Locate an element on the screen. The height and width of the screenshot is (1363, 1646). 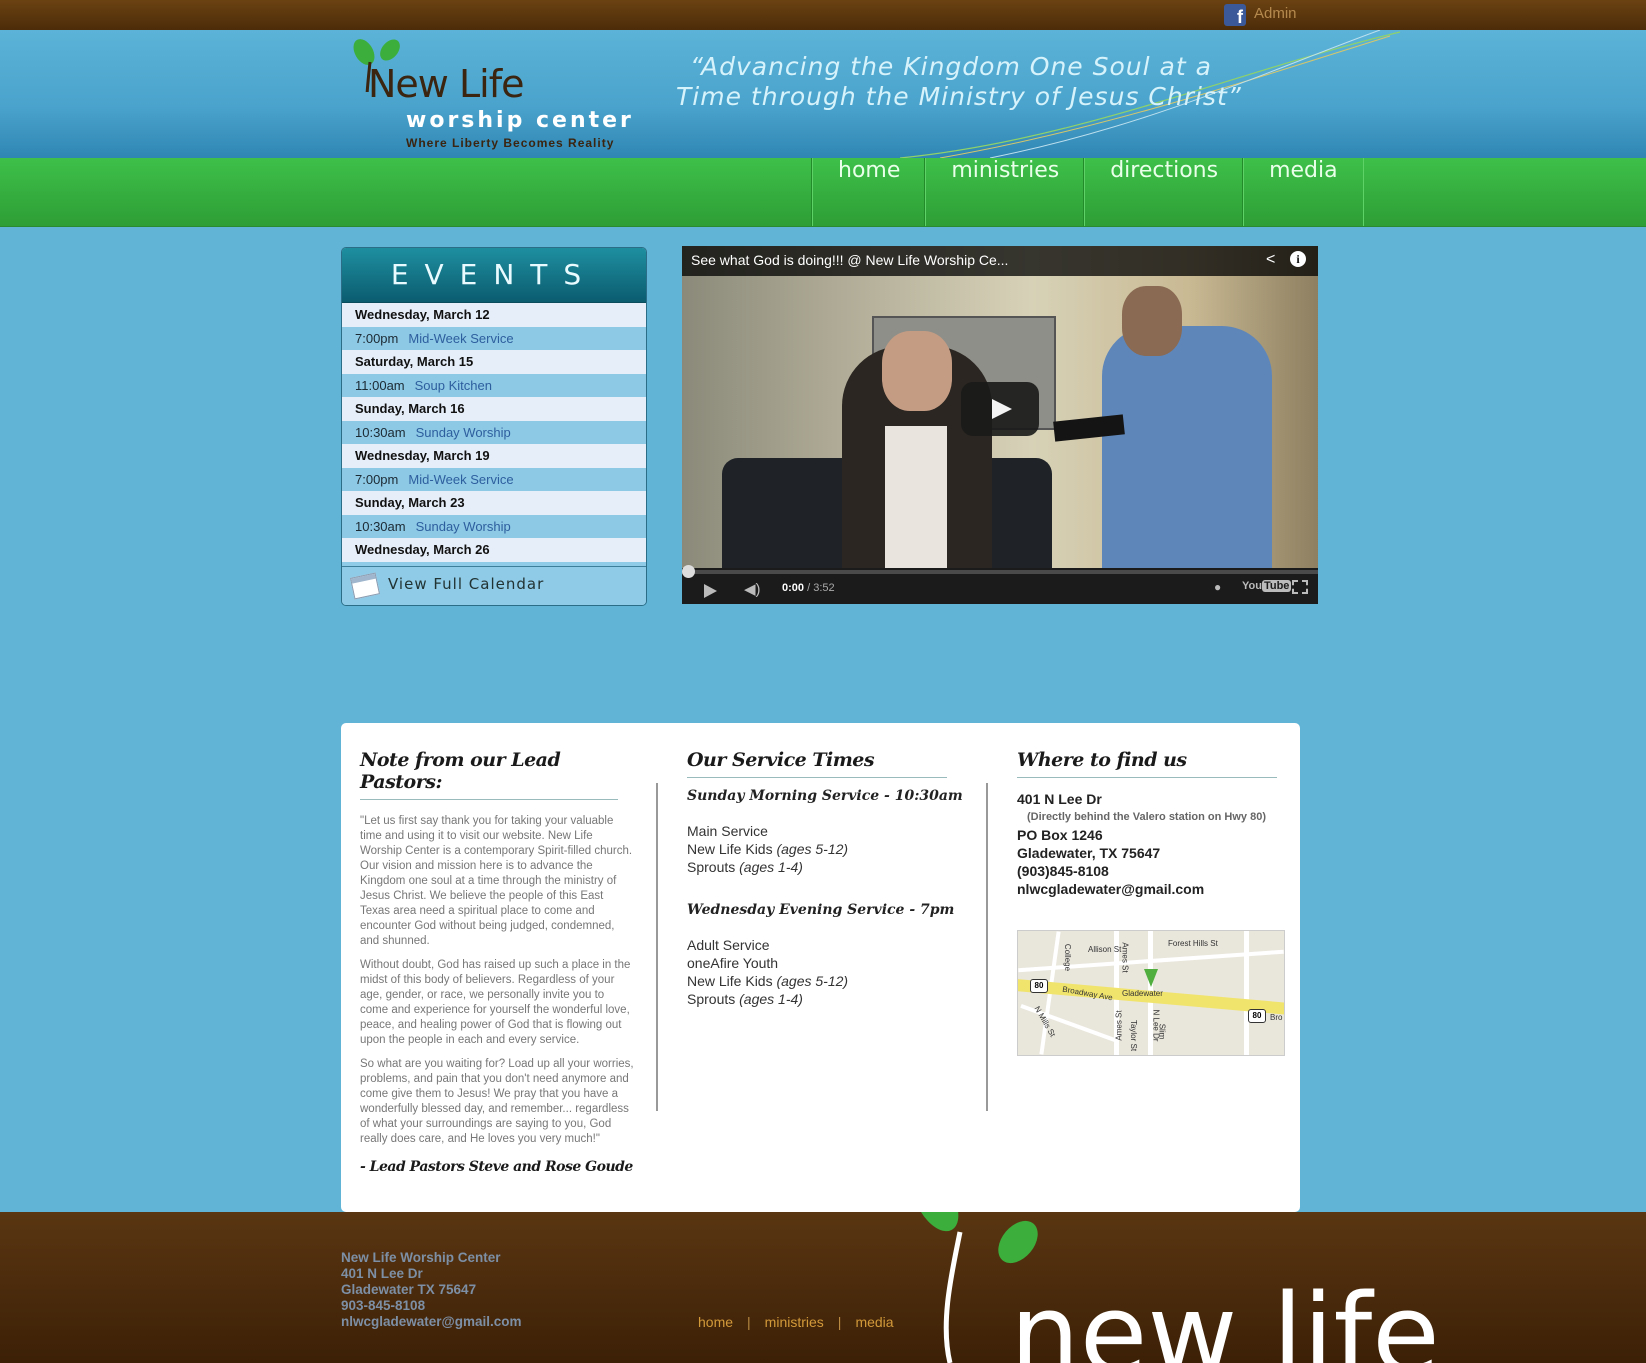
sunday-service-heading: Sunday Morning Service - 10:30am is located at coordinates (825, 796).